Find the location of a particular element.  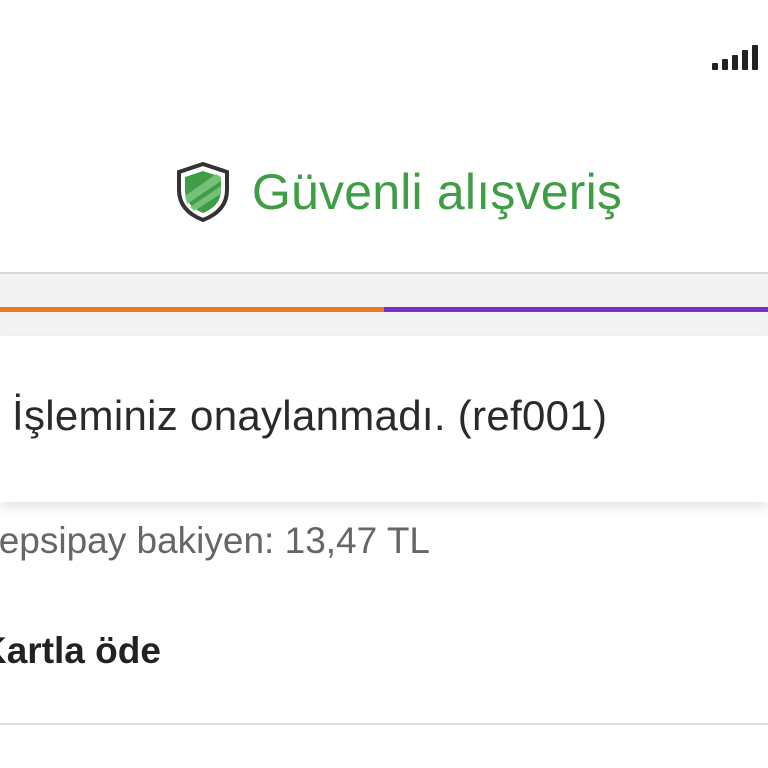

progress-remaining is located at coordinates (576, 309).